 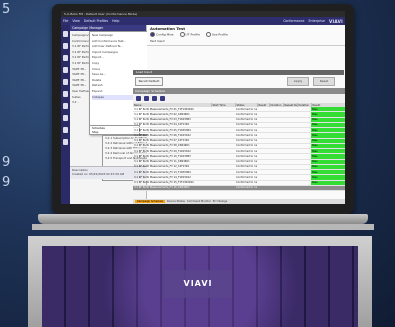 I want to click on tab-campaign-schedule: Campaign Schedule, so click(x=150, y=201).